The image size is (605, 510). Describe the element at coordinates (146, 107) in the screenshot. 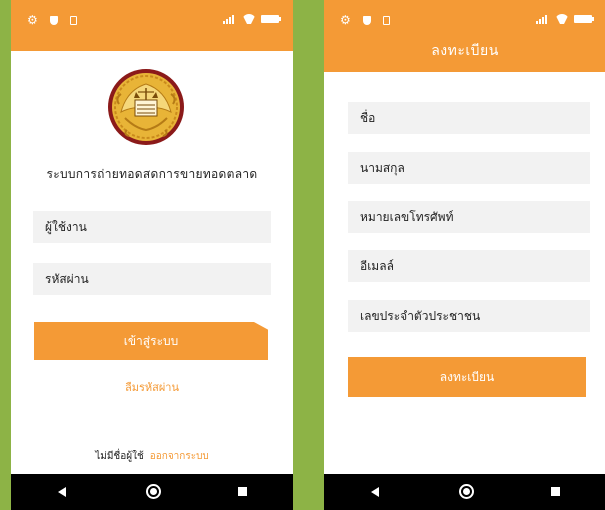

I see `emblem-logo` at that location.